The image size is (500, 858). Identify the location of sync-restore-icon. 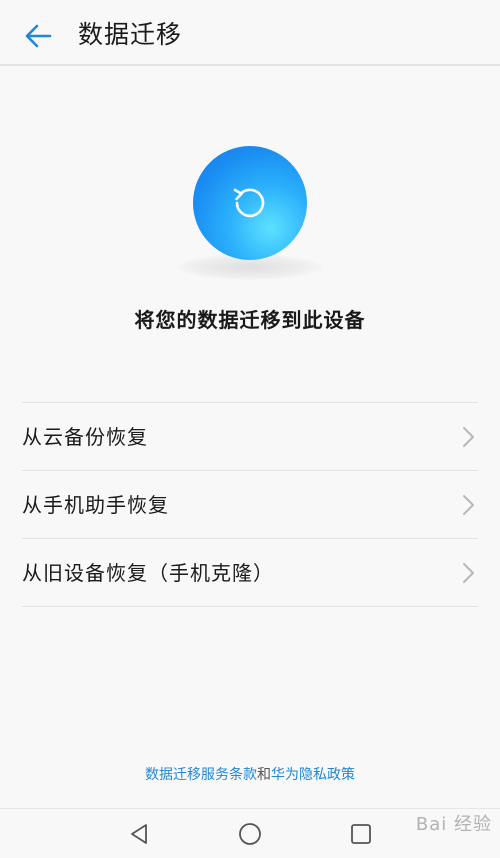
(249, 203).